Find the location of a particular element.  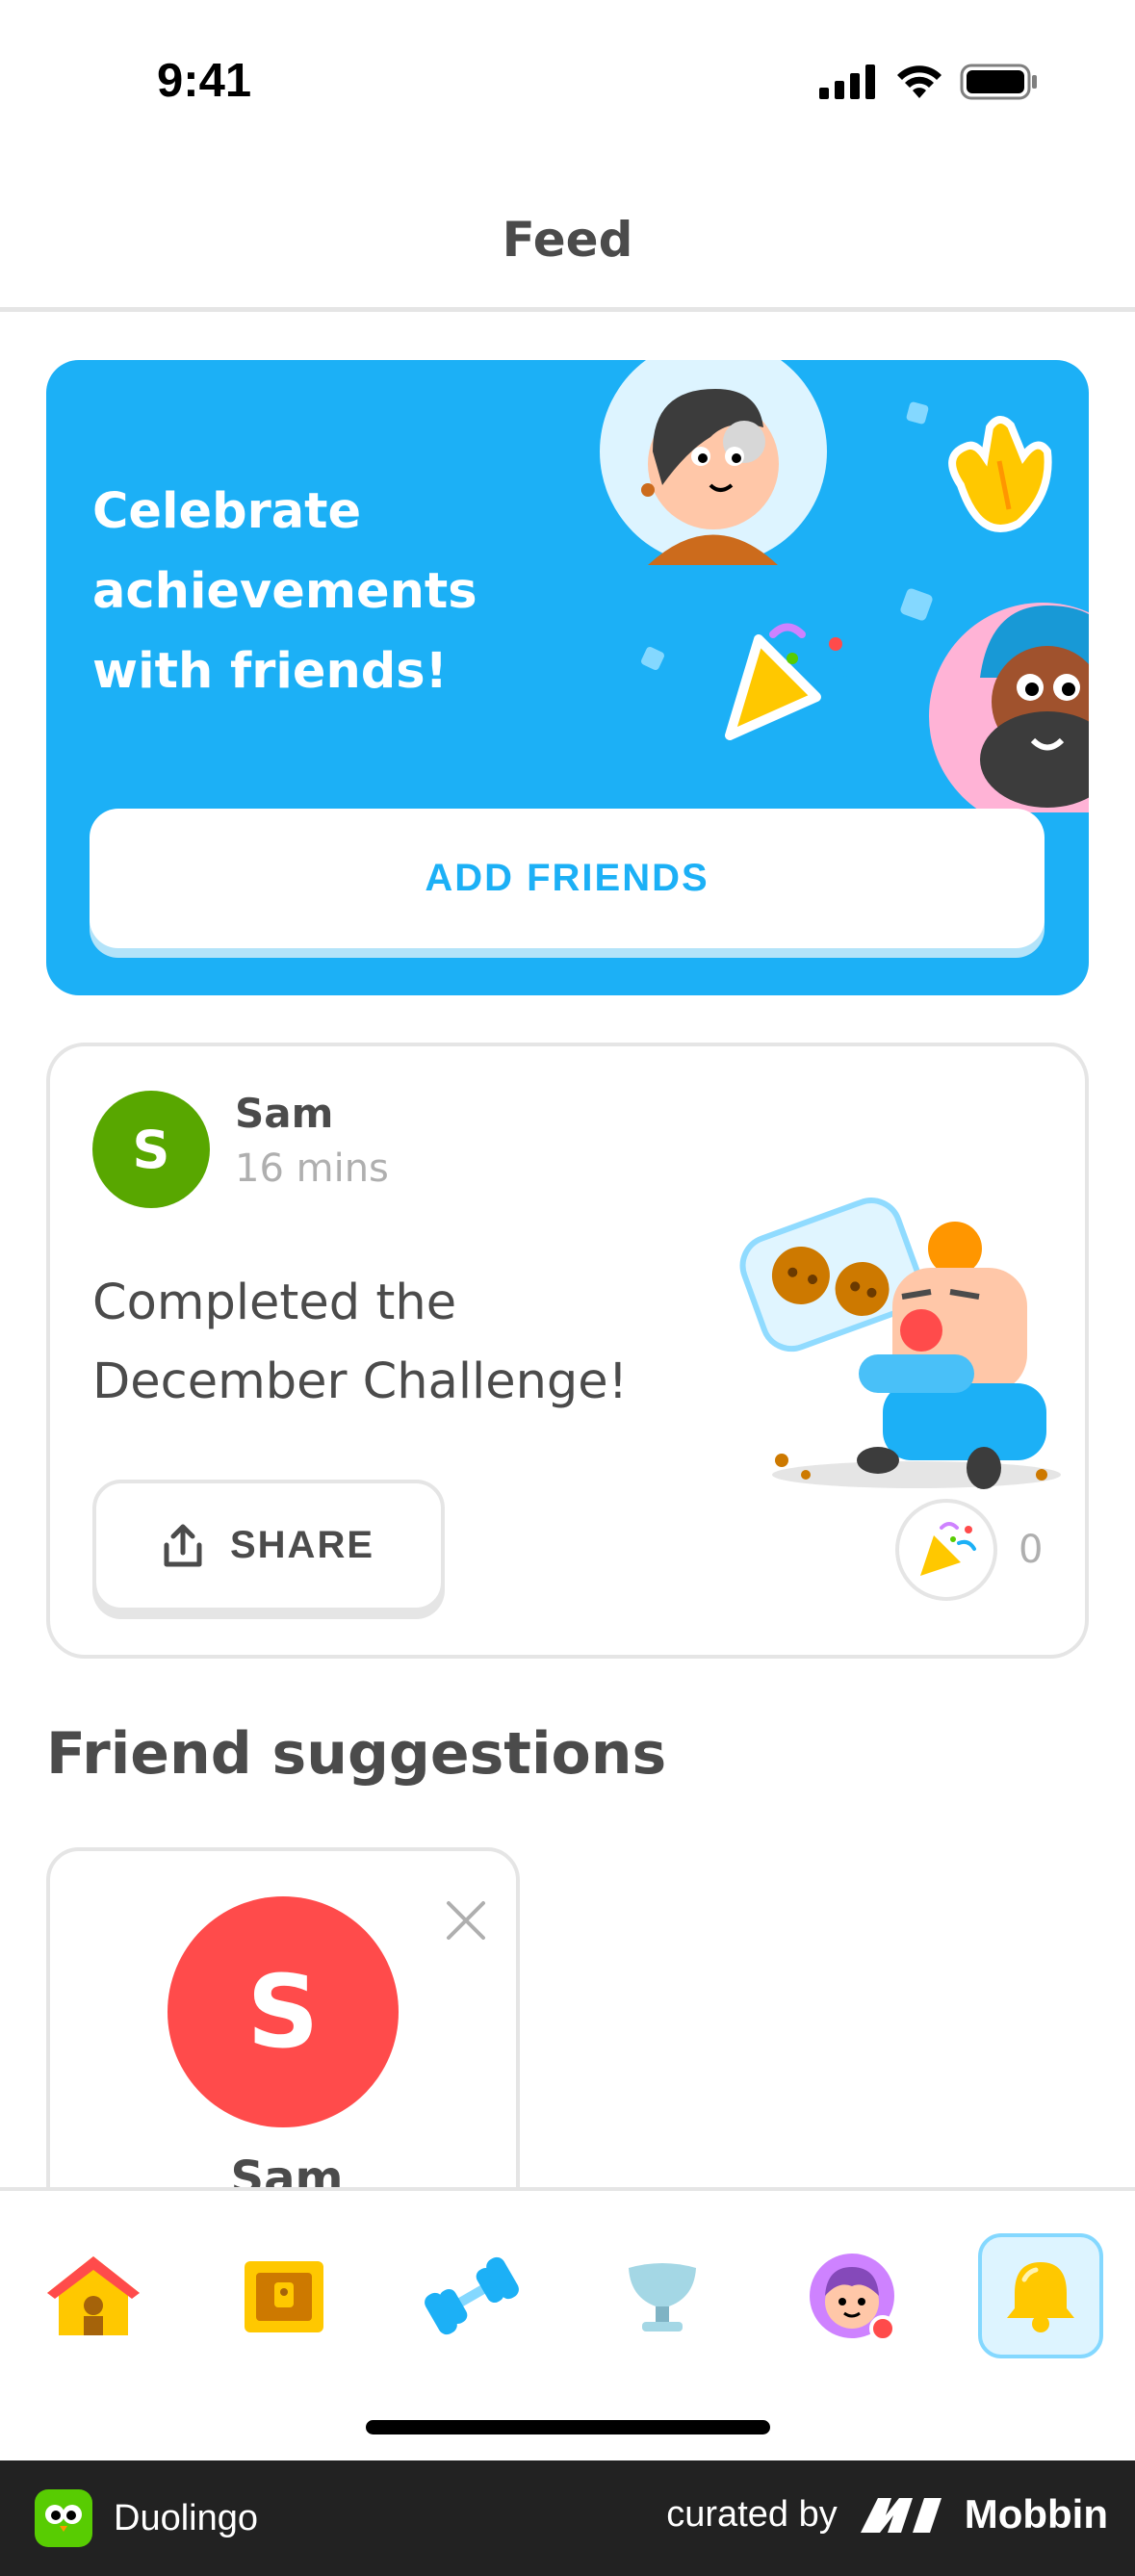

promo-text: Celebrate achievements with friends! is located at coordinates (342, 591).